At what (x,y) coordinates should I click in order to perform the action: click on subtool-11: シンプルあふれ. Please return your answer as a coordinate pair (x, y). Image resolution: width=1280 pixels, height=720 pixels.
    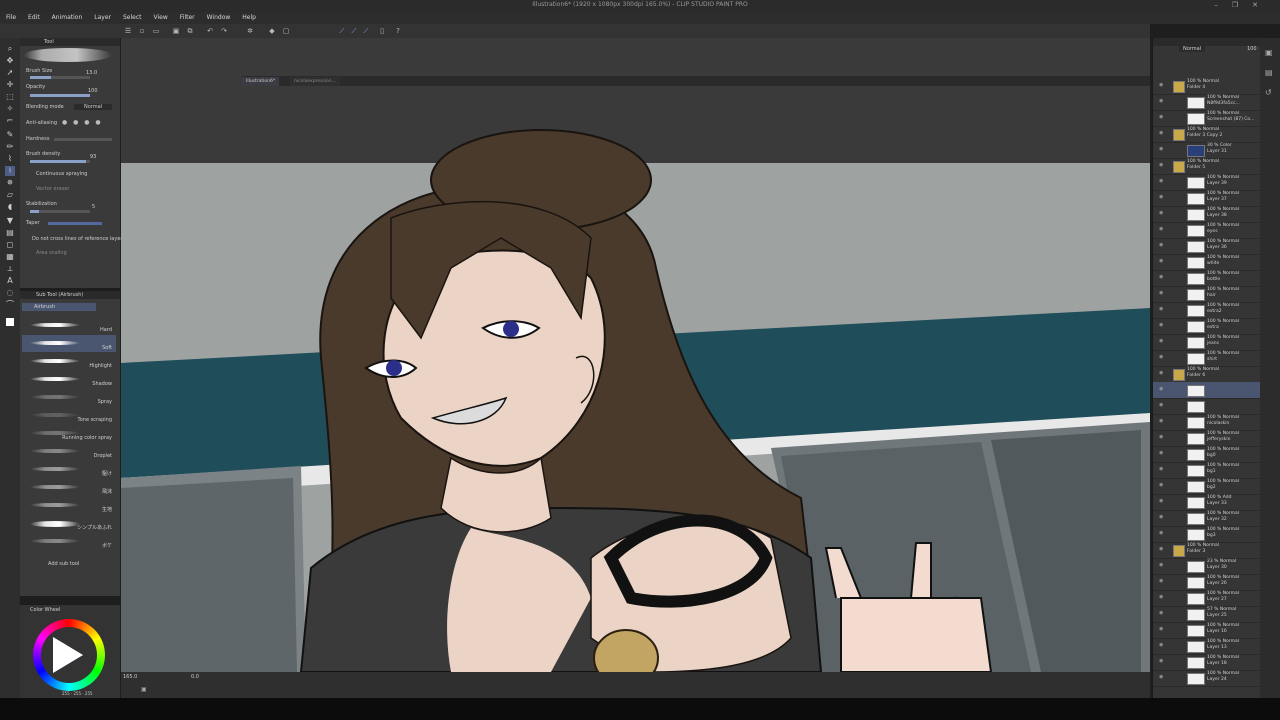
    Looking at the image, I should click on (69, 523).